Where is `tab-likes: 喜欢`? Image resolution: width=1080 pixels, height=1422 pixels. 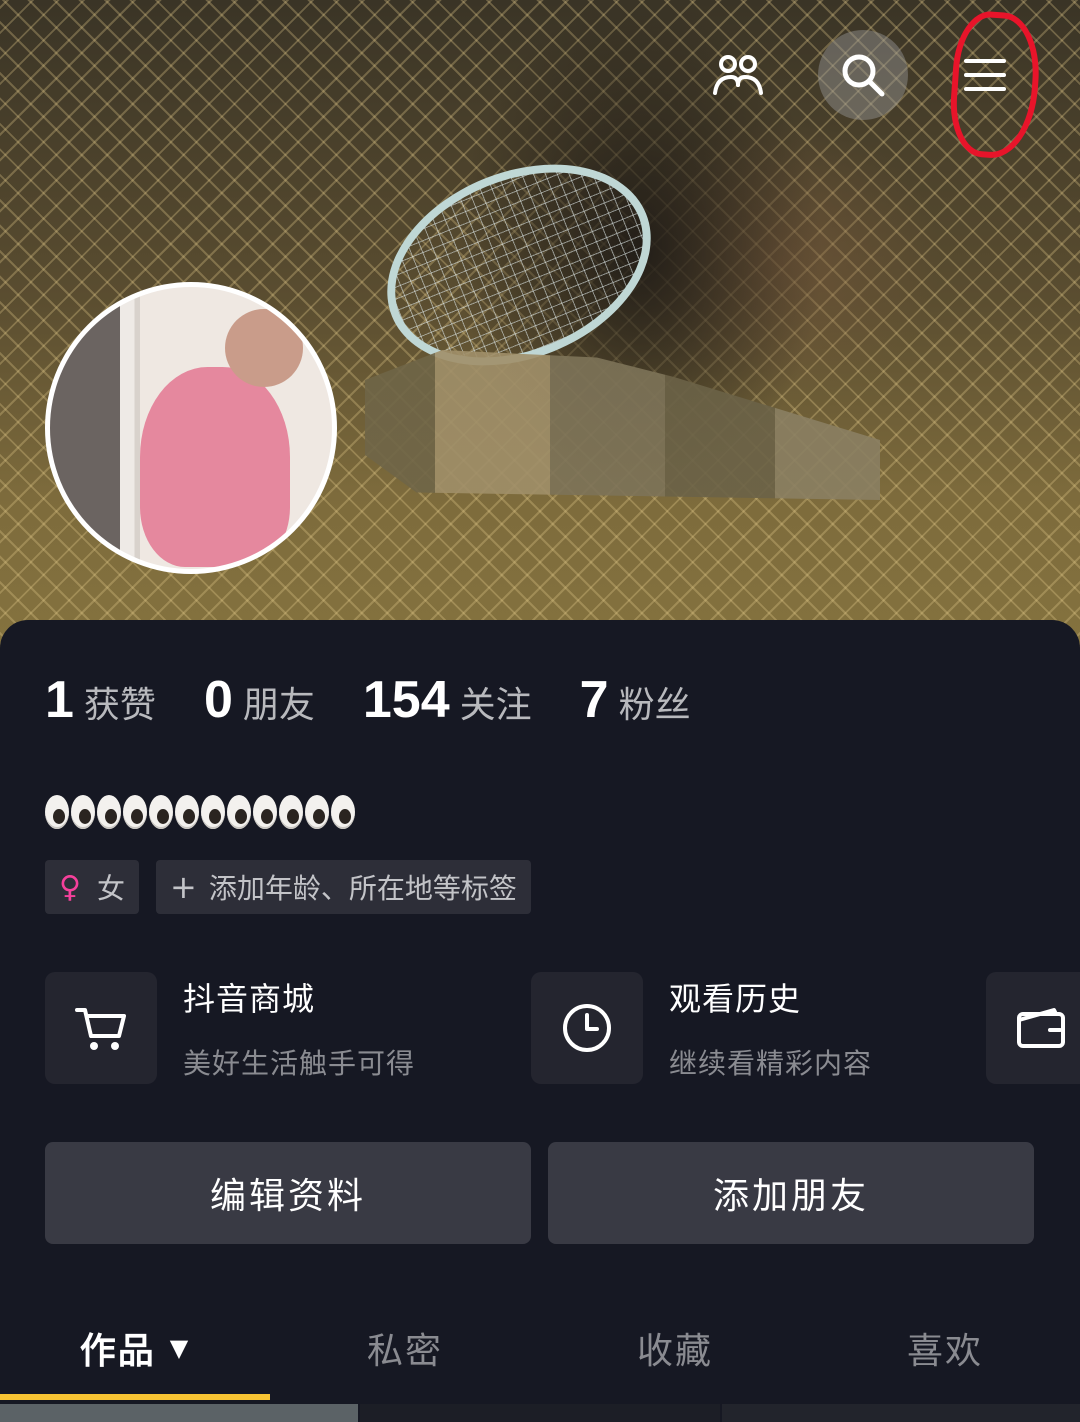
tab-likes: 喜欢 is located at coordinates (945, 1348).